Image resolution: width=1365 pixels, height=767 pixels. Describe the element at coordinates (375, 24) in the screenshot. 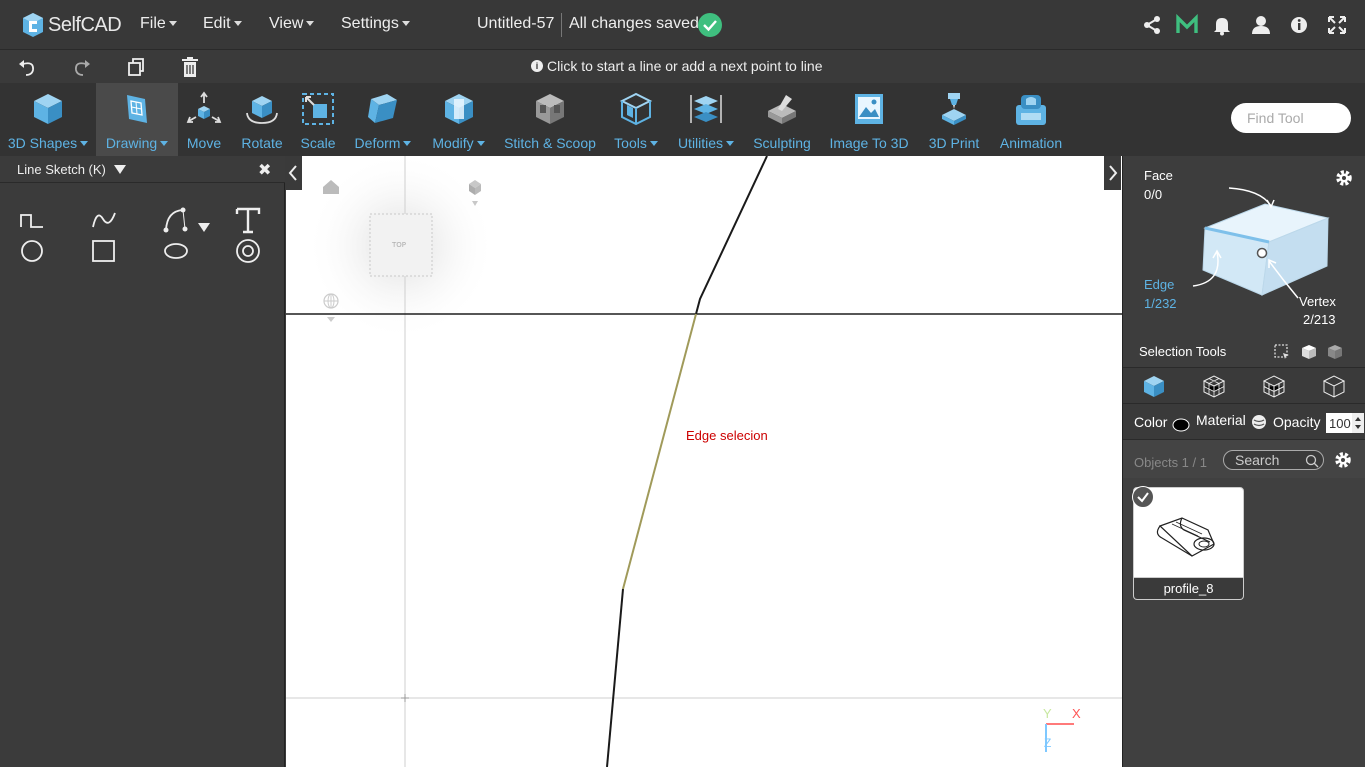

I see `menu-settings: Settings` at that location.